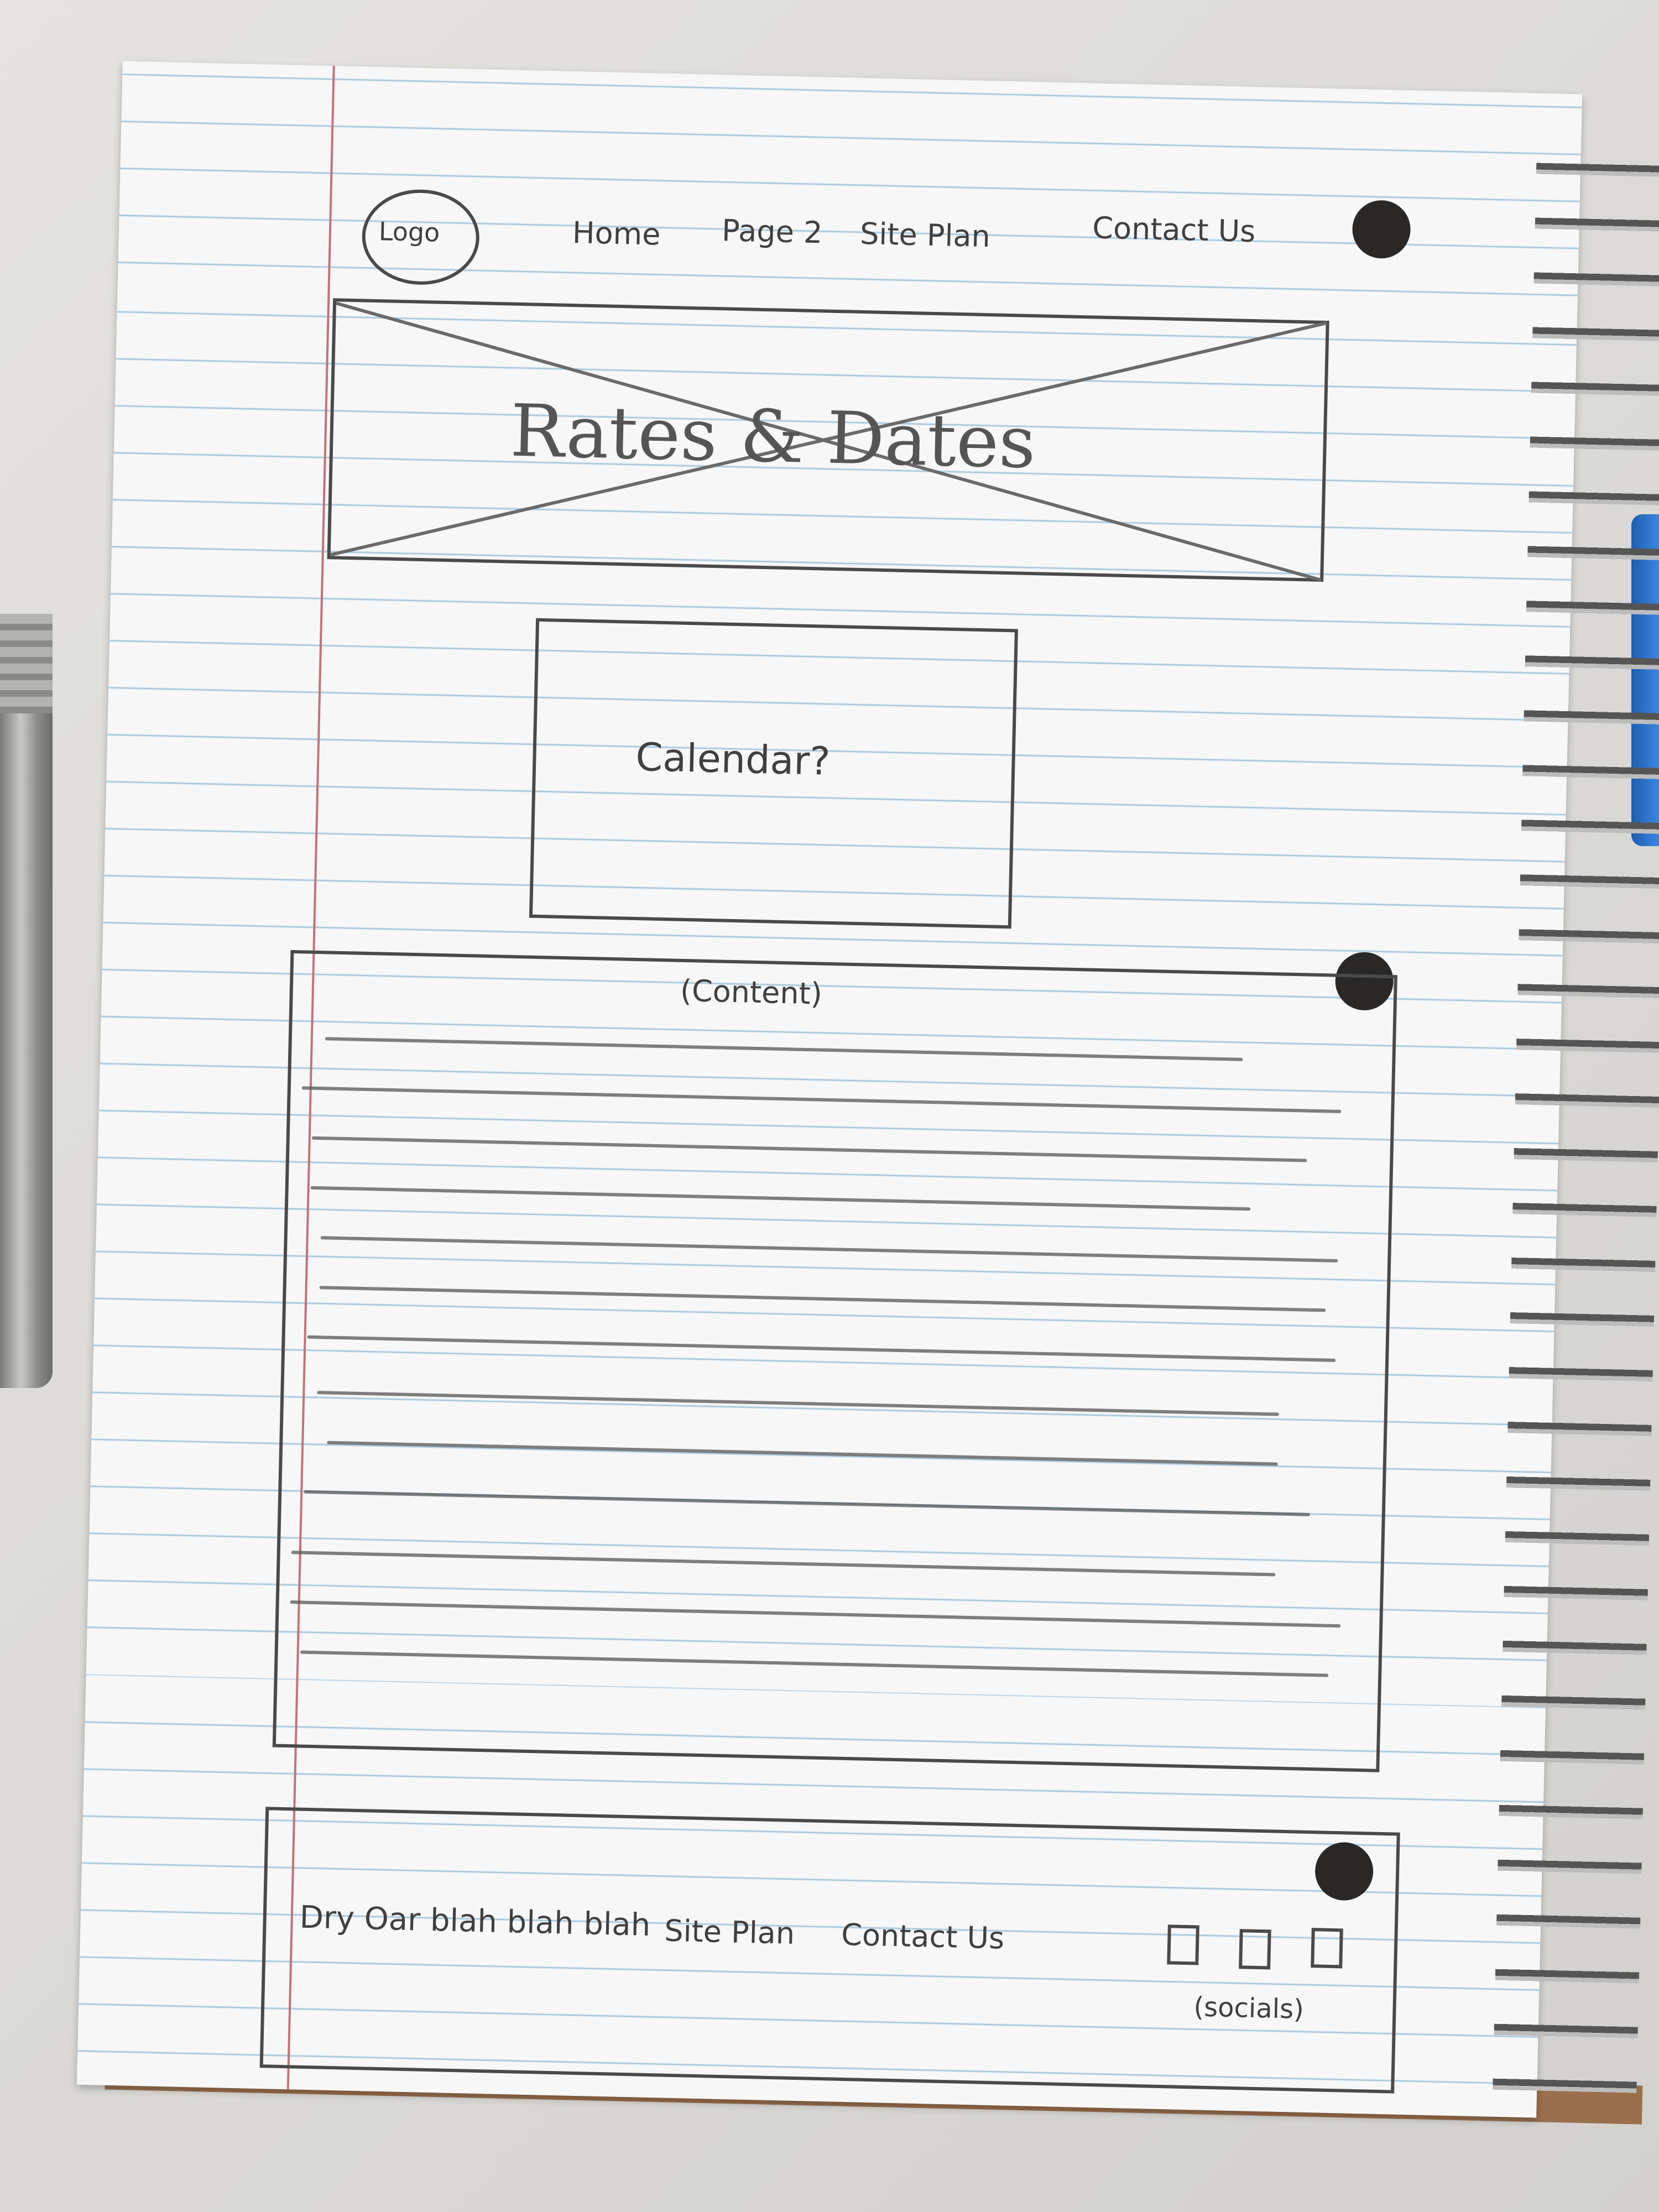 This screenshot has height=2212, width=1659. I want to click on nav-page-2: Page 2, so click(772, 232).